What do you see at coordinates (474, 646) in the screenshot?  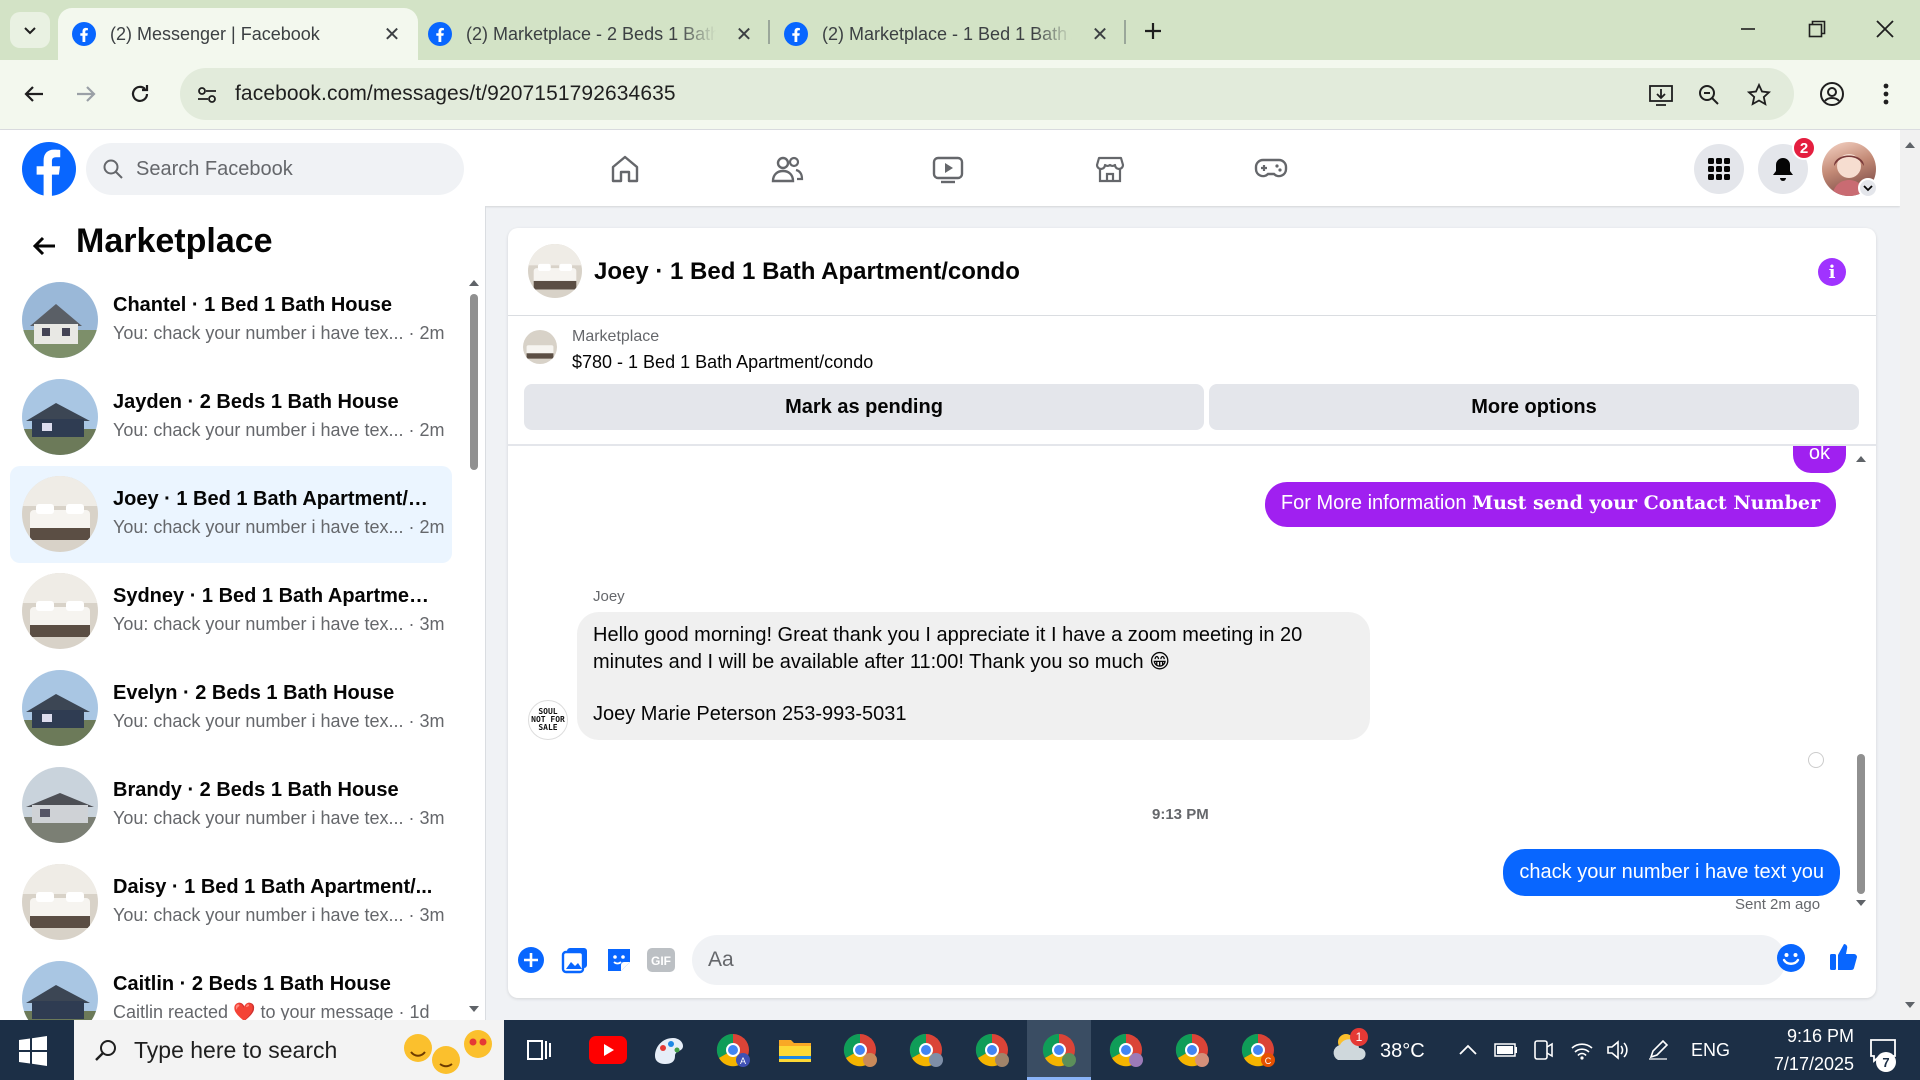 I see `inbox-scrollbar` at bounding box center [474, 646].